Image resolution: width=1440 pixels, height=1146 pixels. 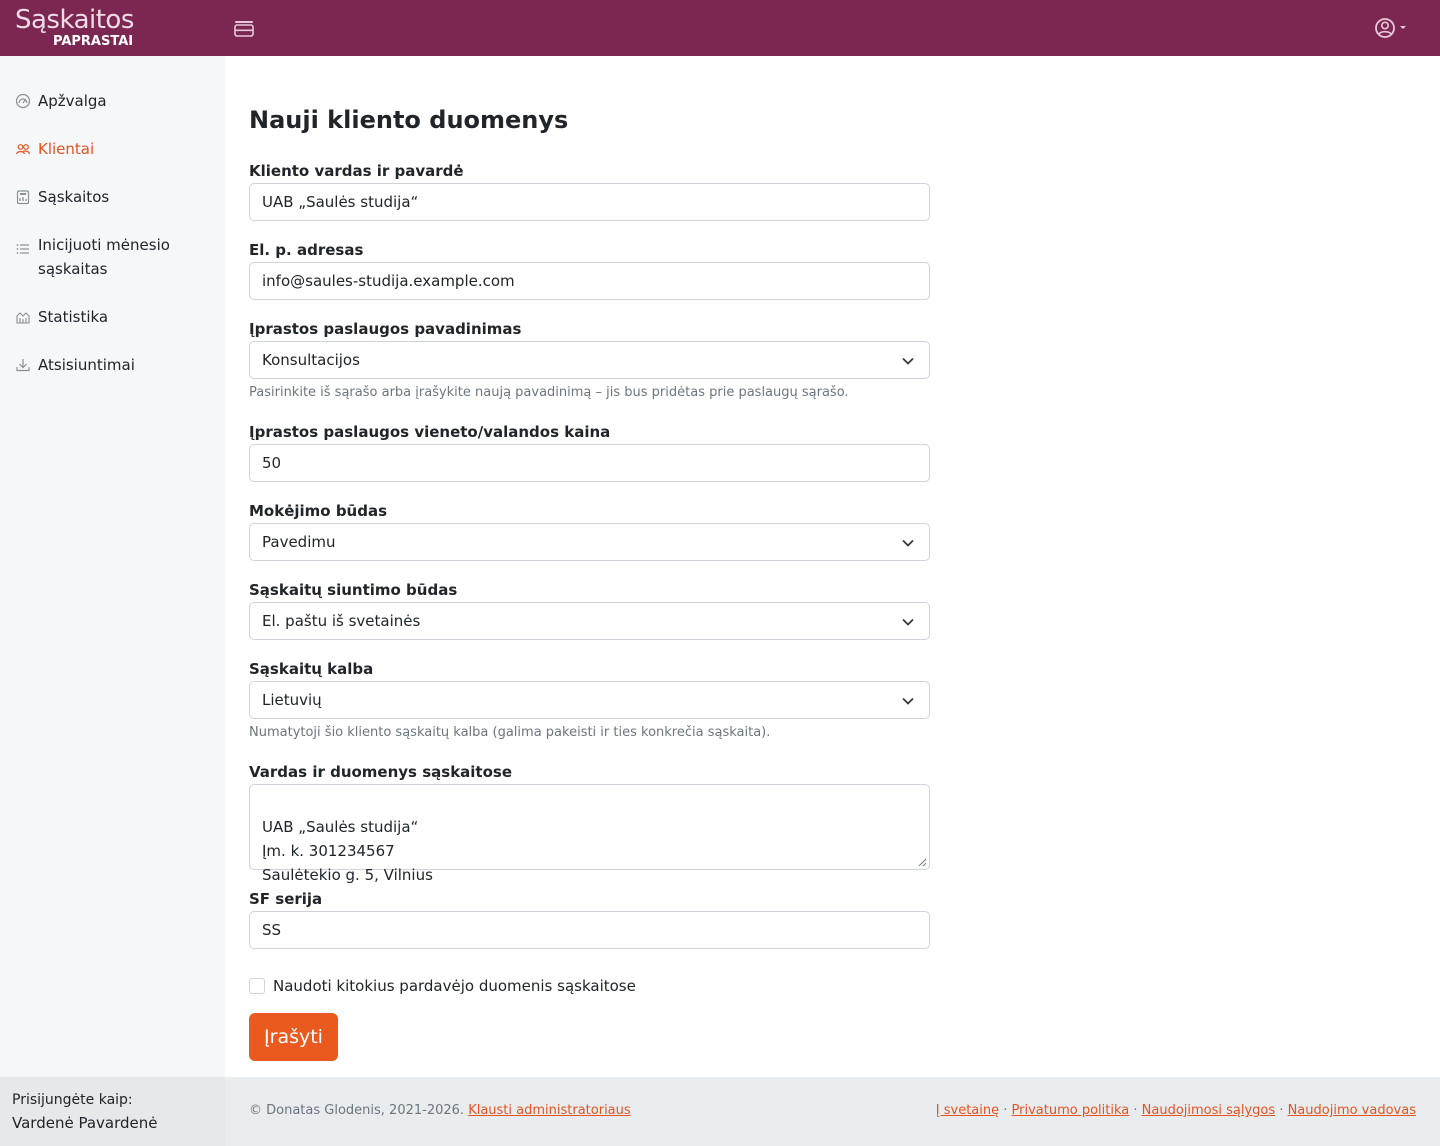 I want to click on service-name-select: Konsultacijos, so click(x=589, y=360).